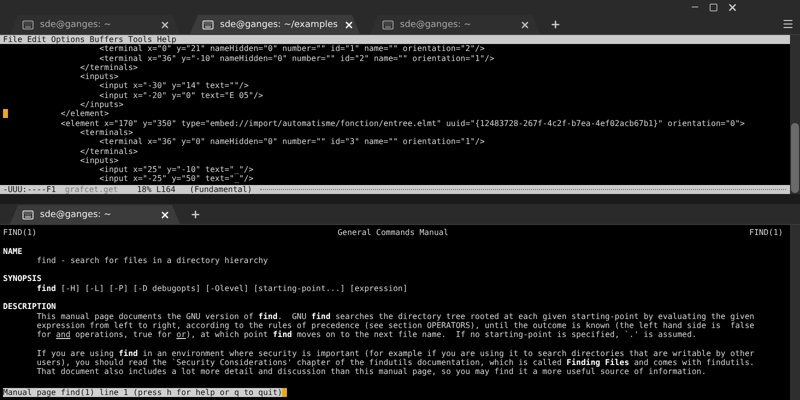 The image size is (800, 400). Describe the element at coordinates (366, 335) in the screenshot. I see `man-text-line: for and operations, true for or), at which point find moves on to the next file name. If no starting-point is specified, `.' is assumed.` at that location.